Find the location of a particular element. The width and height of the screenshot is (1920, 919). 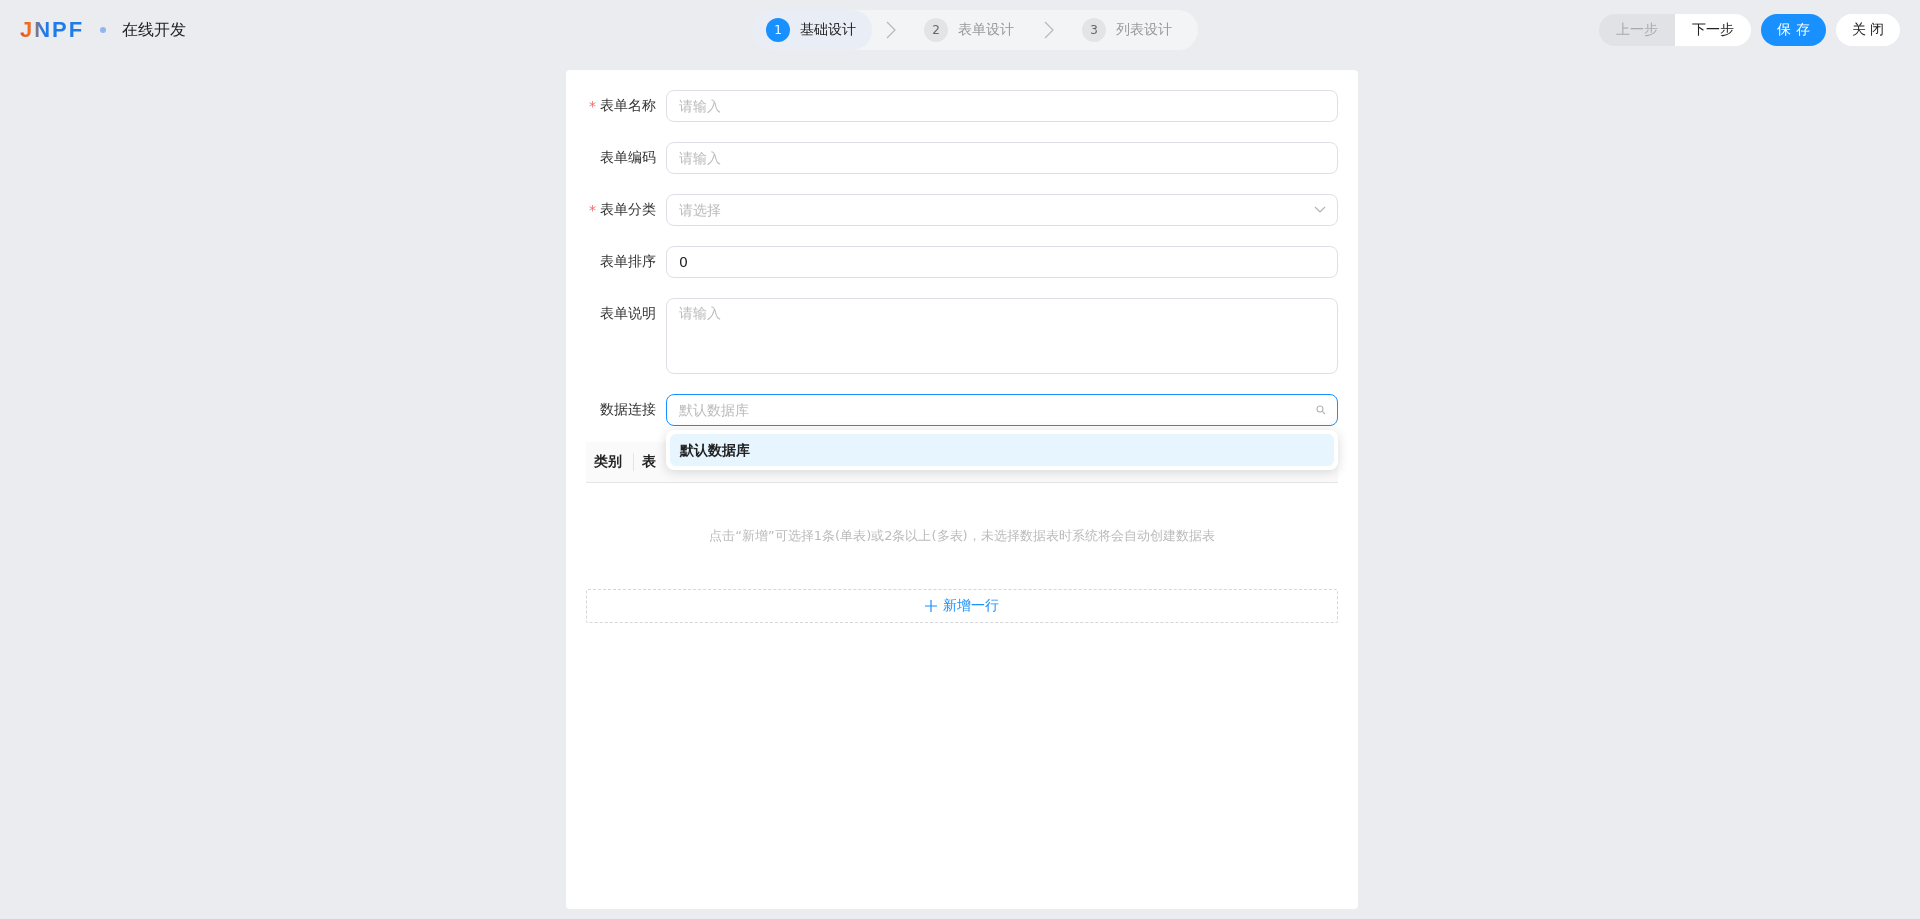

step-number: 2 is located at coordinates (936, 30).